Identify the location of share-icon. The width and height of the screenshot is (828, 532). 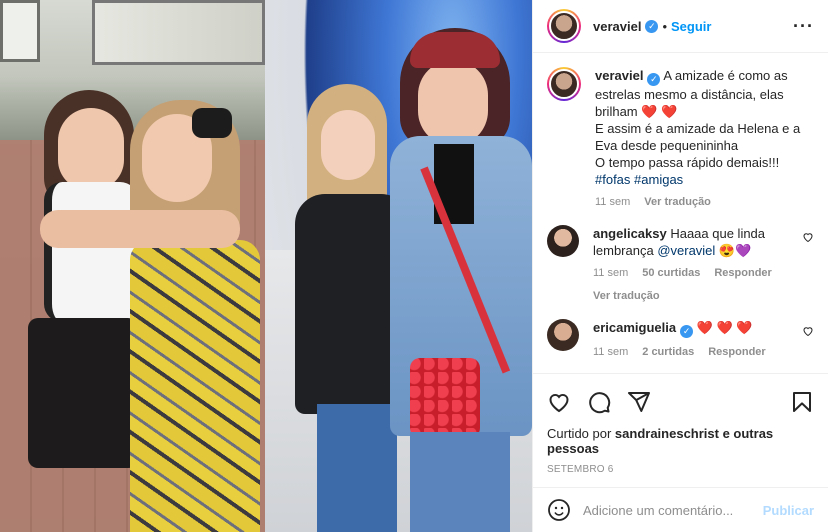
(639, 402).